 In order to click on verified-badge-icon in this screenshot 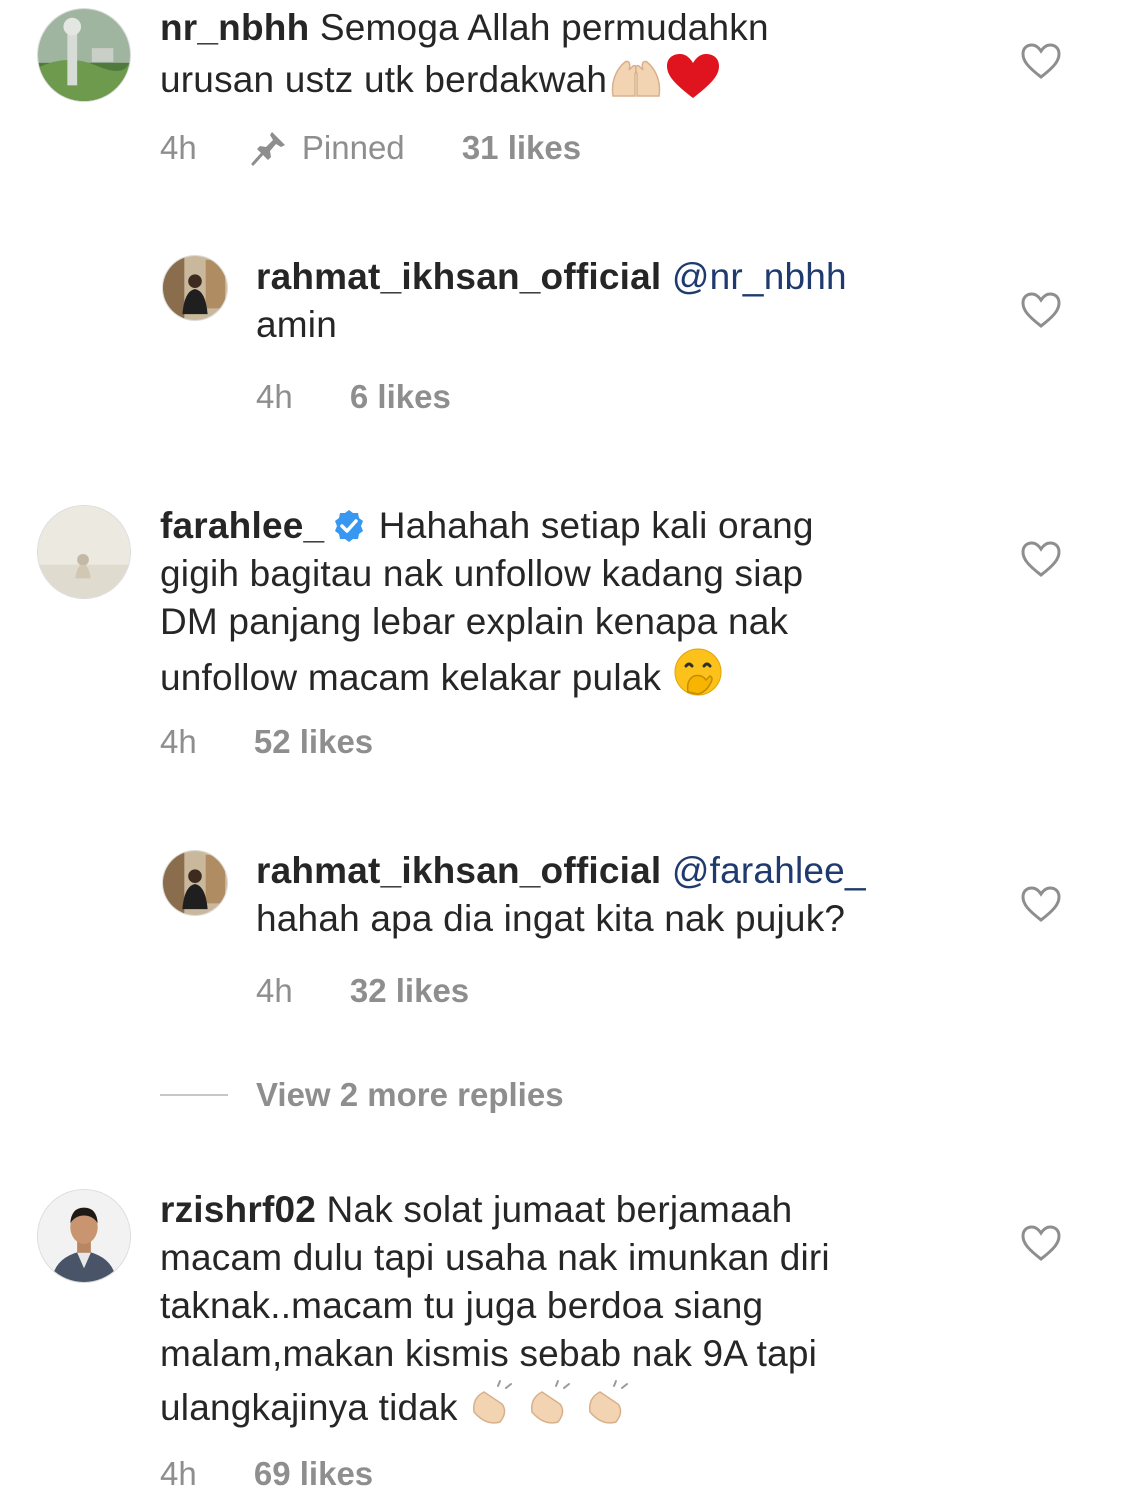, I will do `click(349, 524)`.